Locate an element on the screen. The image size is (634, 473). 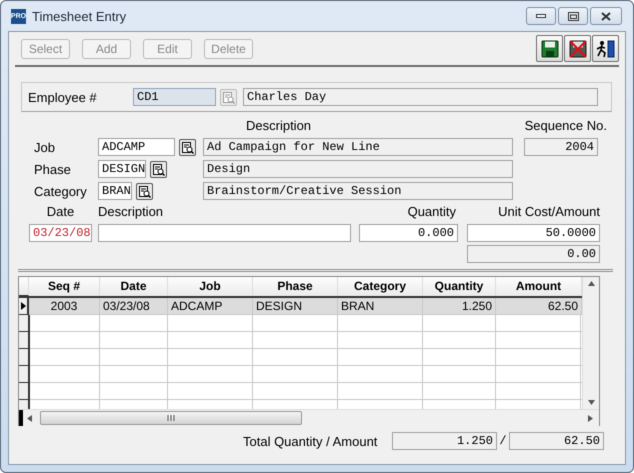
restore-icon is located at coordinates (573, 16).